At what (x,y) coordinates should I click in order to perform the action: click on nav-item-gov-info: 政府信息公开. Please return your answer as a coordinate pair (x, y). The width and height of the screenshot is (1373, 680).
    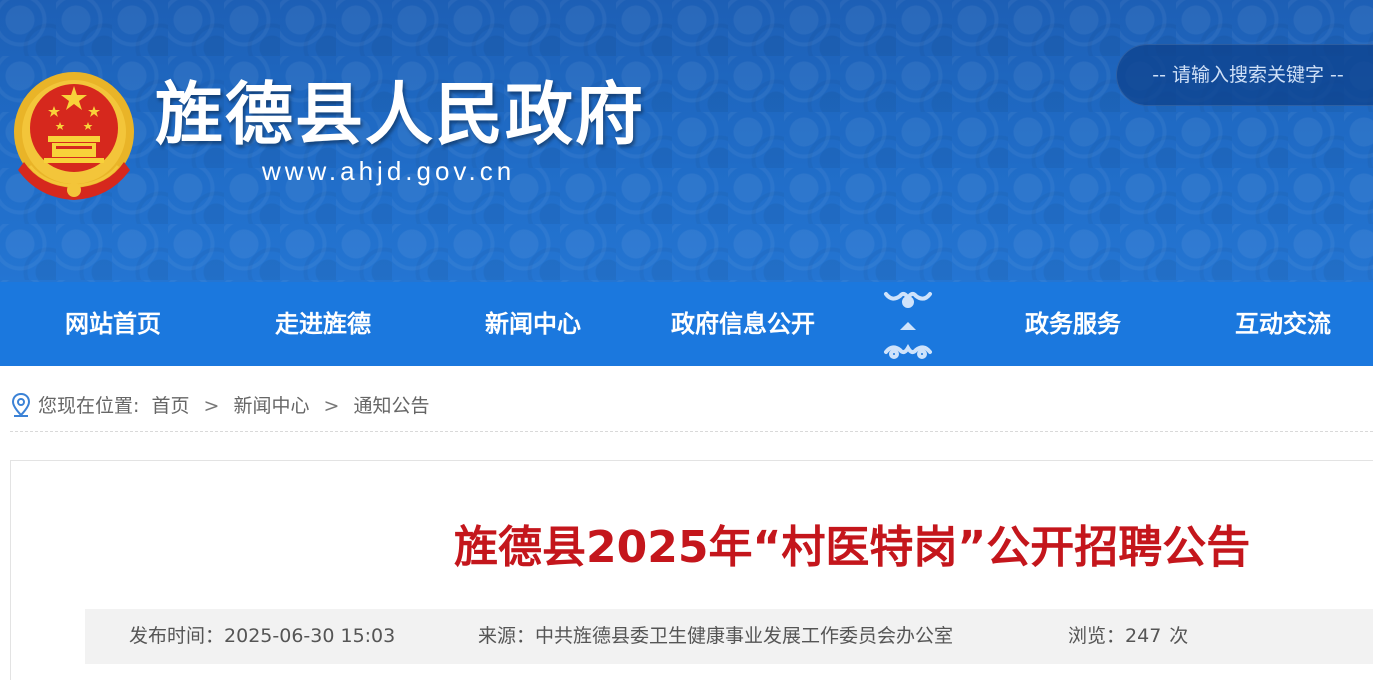
    Looking at the image, I should click on (743, 324).